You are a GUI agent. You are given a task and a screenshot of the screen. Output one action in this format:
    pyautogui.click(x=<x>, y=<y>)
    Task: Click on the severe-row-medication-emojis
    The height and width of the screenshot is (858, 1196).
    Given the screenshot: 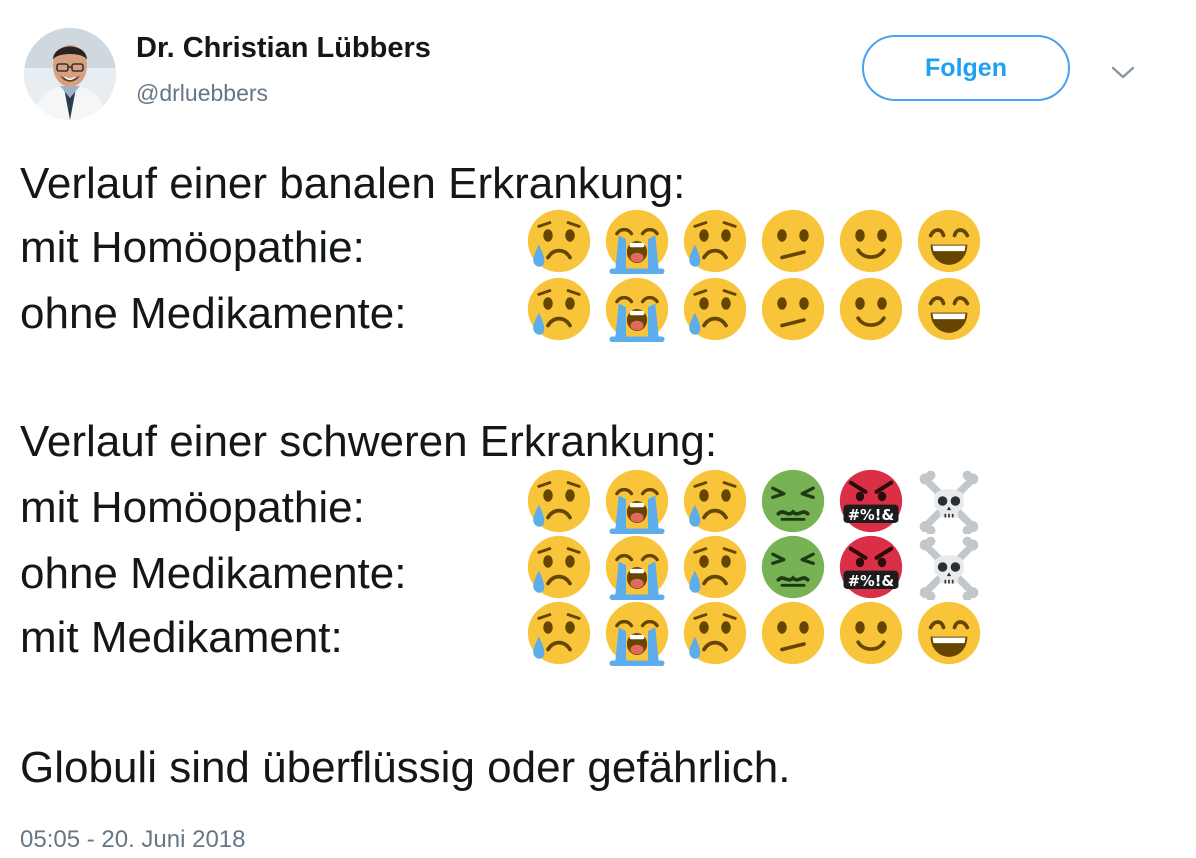 What is the action you would take?
    pyautogui.click(x=754, y=633)
    